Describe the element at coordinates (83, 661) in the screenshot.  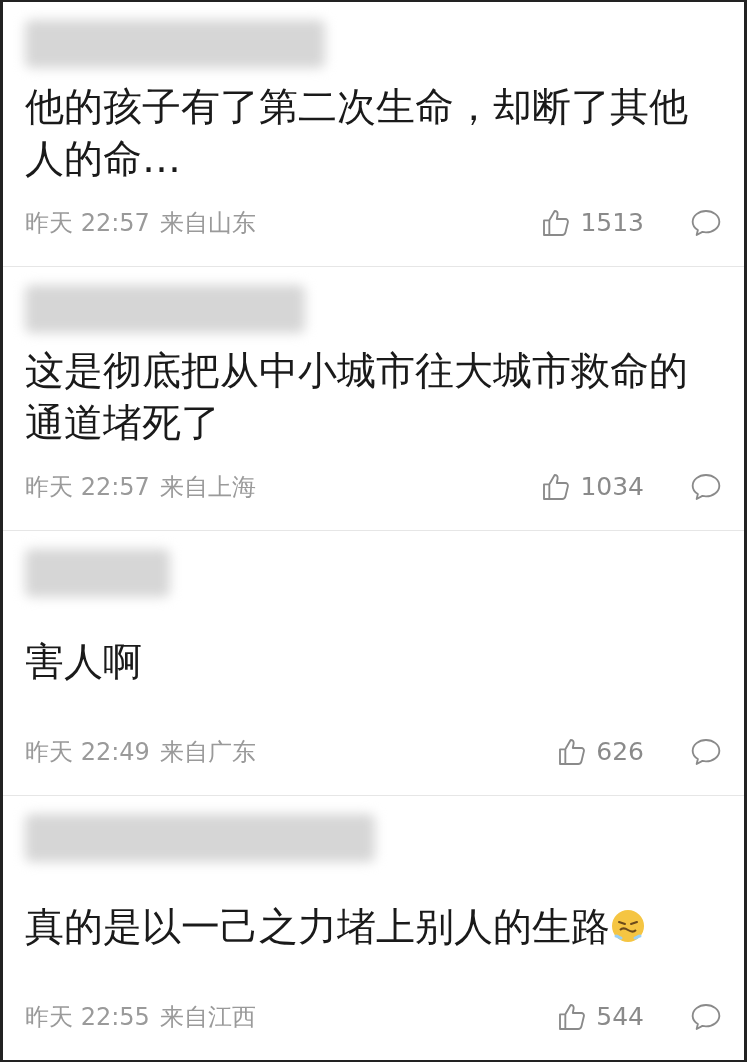
I see `comment-text: 害人啊` at that location.